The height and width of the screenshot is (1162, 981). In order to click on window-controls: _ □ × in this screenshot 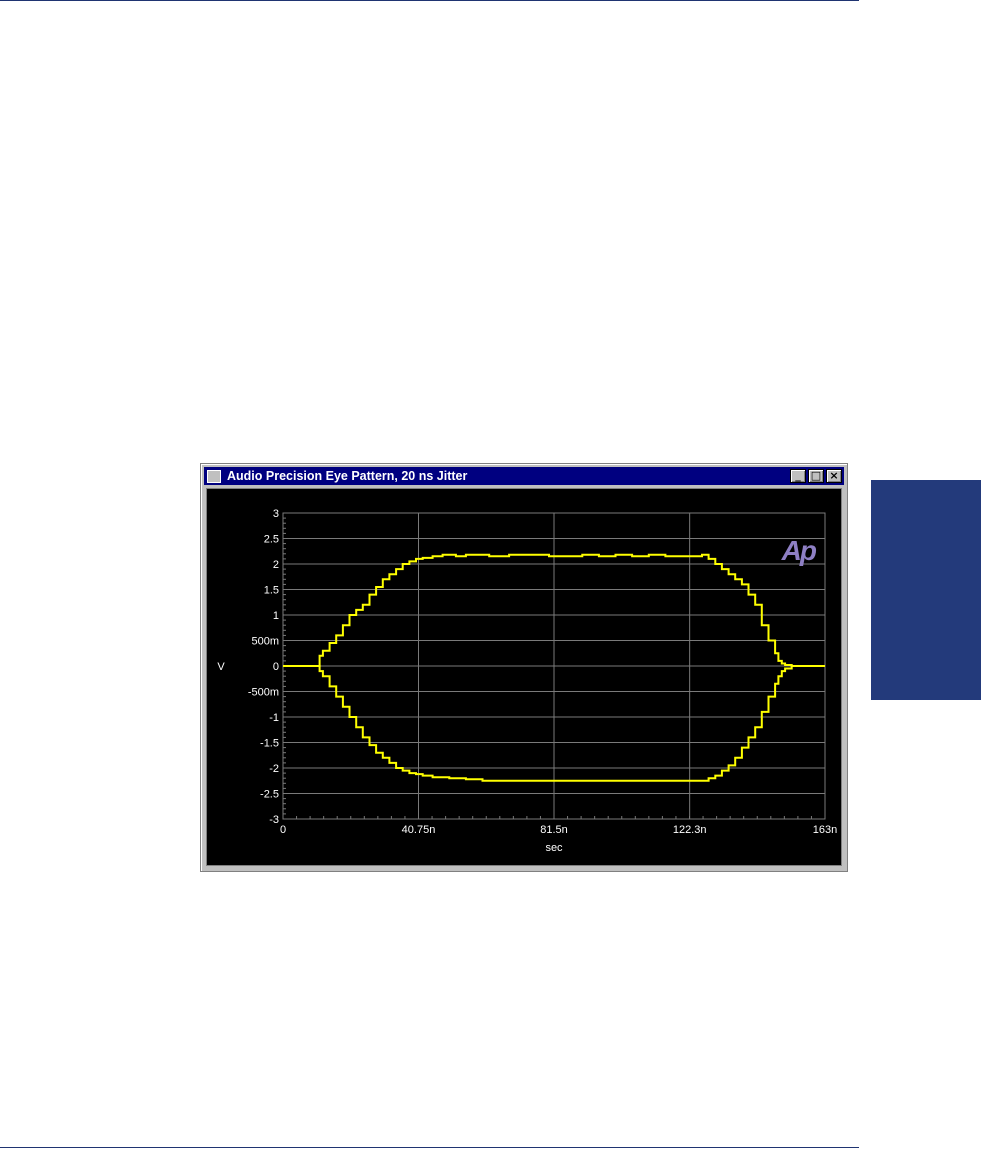, I will do `click(815, 476)`.